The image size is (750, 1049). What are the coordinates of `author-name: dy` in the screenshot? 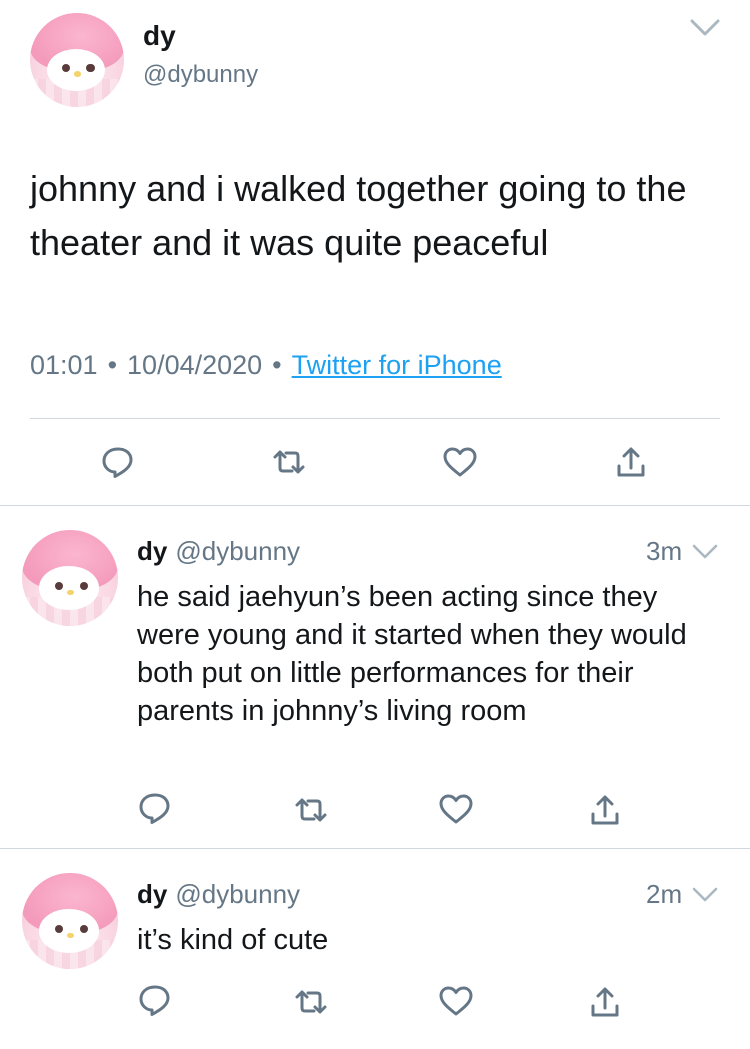 It's located at (159, 36).